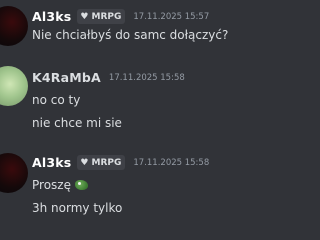 This screenshot has width=320, height=240. I want to click on message-text-content: Proszę, so click(51, 185).